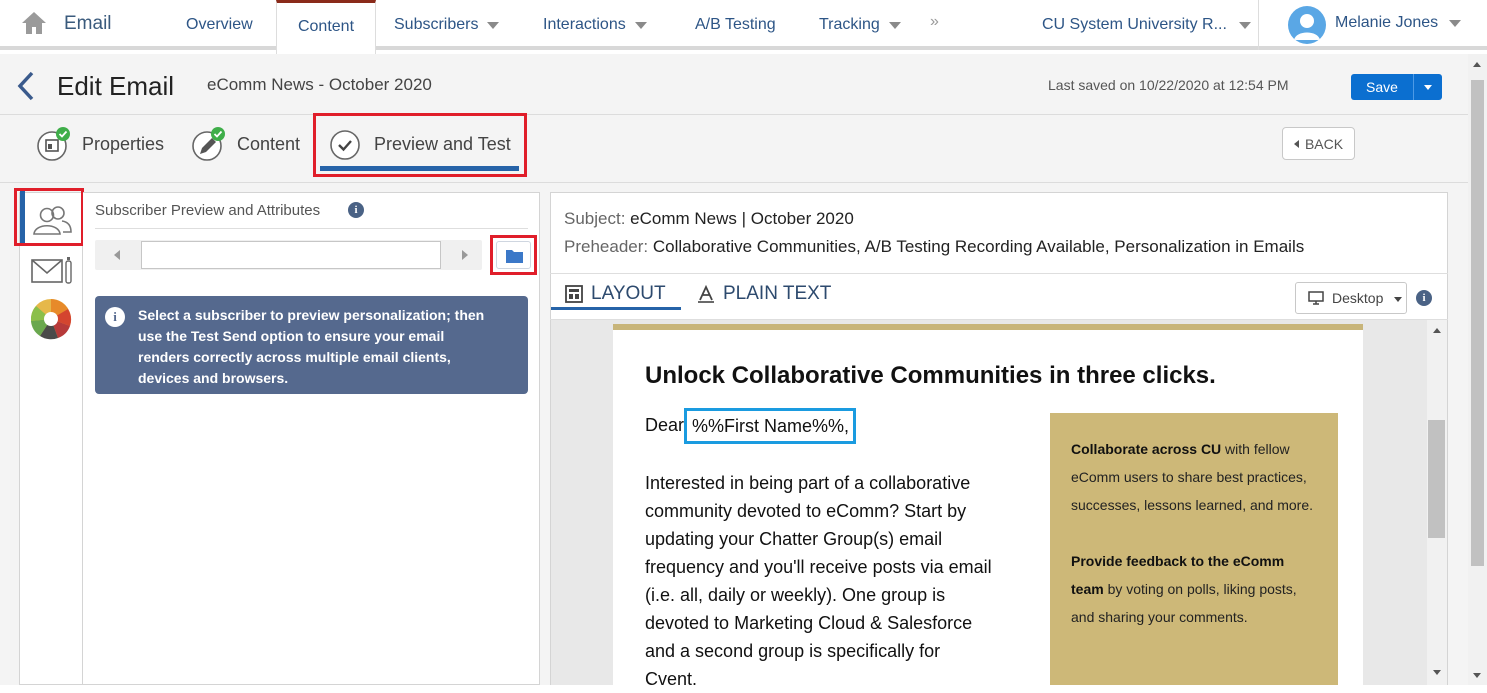  I want to click on save-button: Save, so click(1382, 87).